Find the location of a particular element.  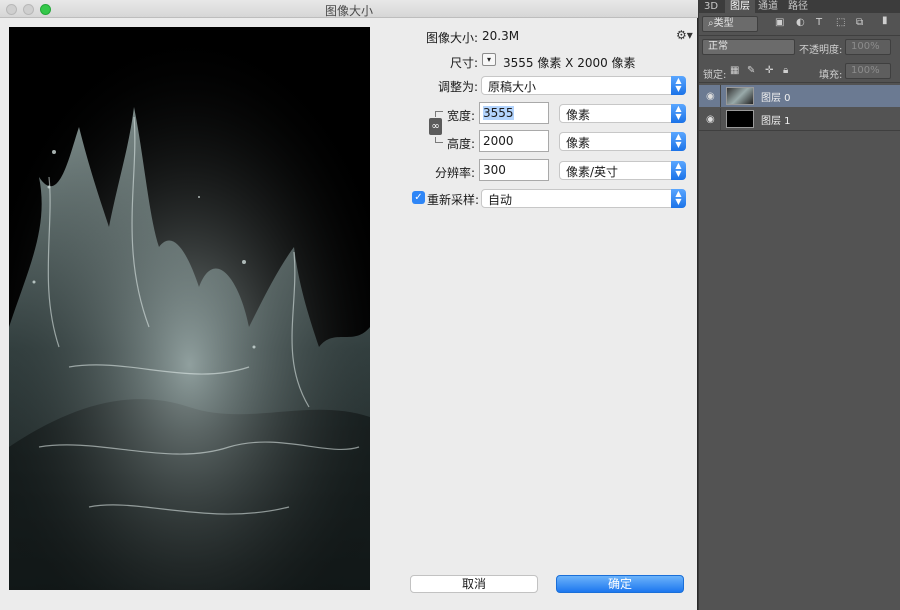

width-input: 3555 is located at coordinates (514, 113).